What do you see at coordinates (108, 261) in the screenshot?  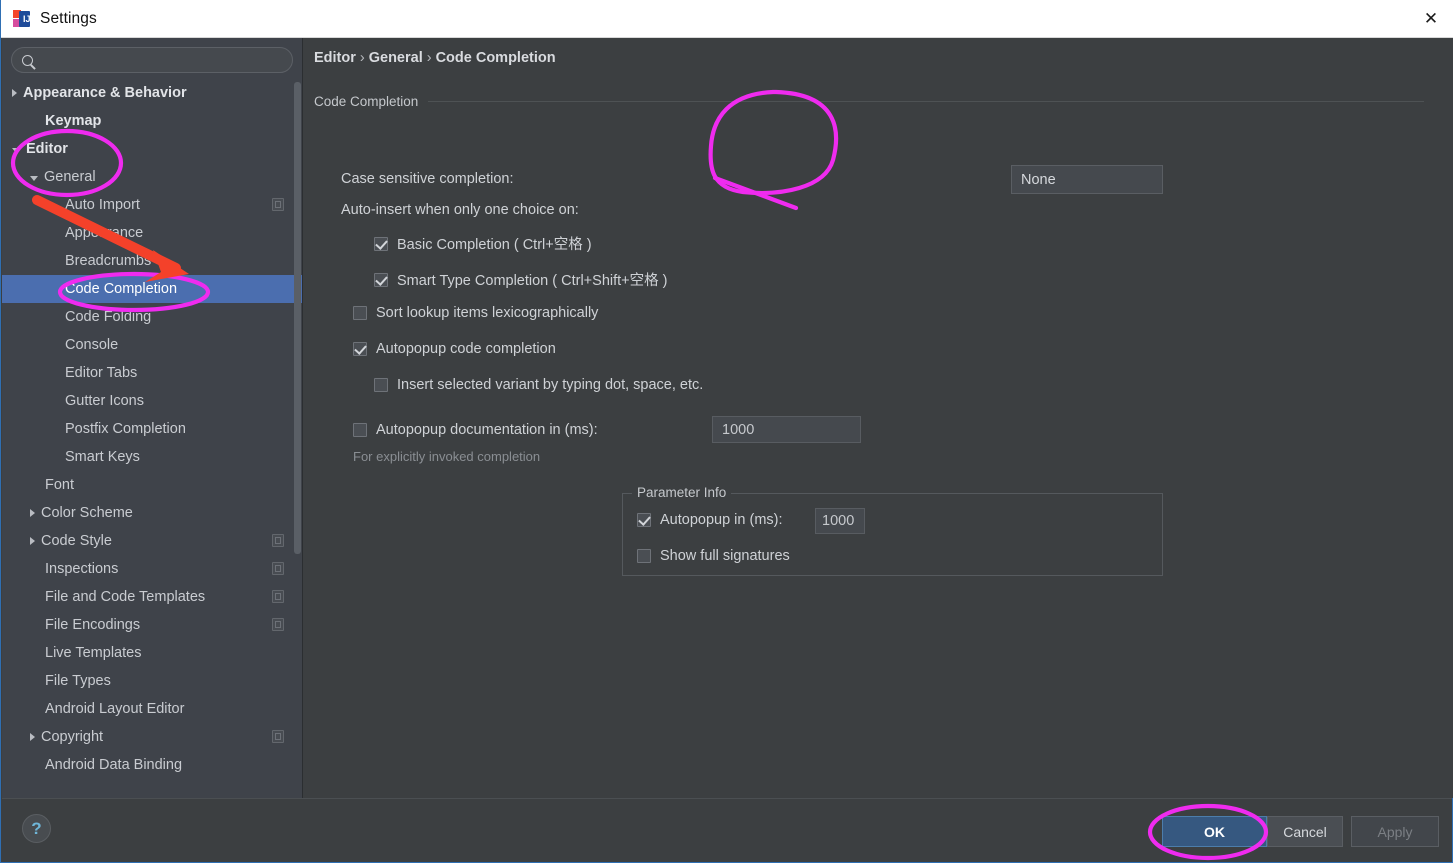 I see `sidebar-item-label: Breadcrumbs` at bounding box center [108, 261].